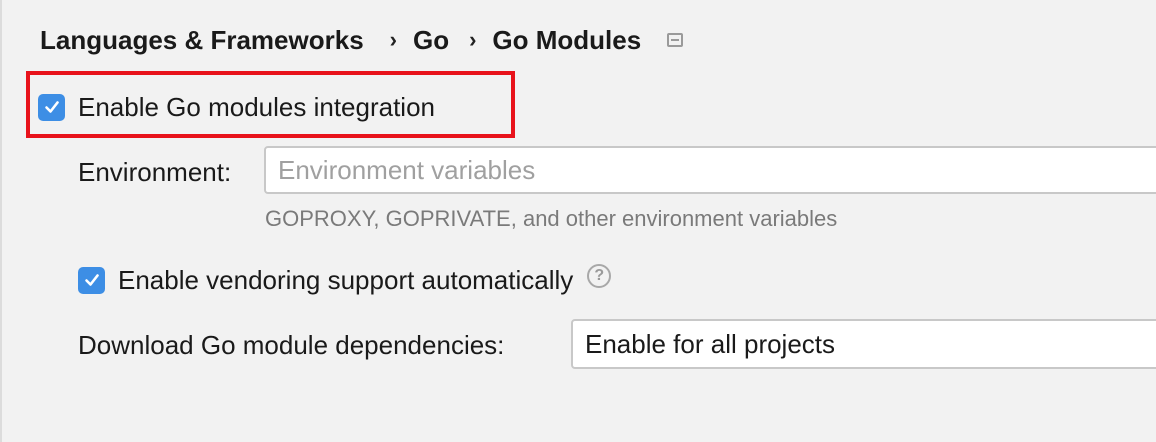 The height and width of the screenshot is (442, 1156). What do you see at coordinates (1, 221) in the screenshot?
I see `panel-divider` at bounding box center [1, 221].